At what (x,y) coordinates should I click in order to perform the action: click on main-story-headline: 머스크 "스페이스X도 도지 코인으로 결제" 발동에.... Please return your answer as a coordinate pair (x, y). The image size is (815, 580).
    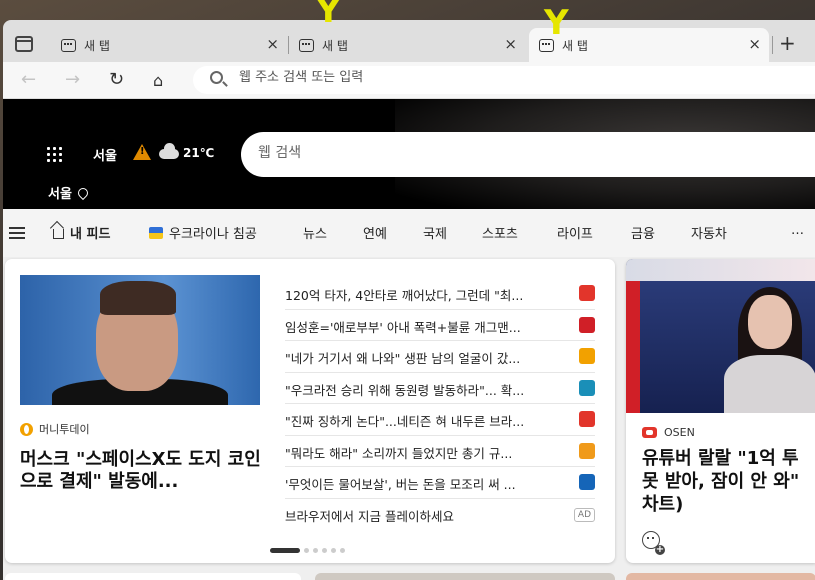
    Looking at the image, I should click on (145, 471).